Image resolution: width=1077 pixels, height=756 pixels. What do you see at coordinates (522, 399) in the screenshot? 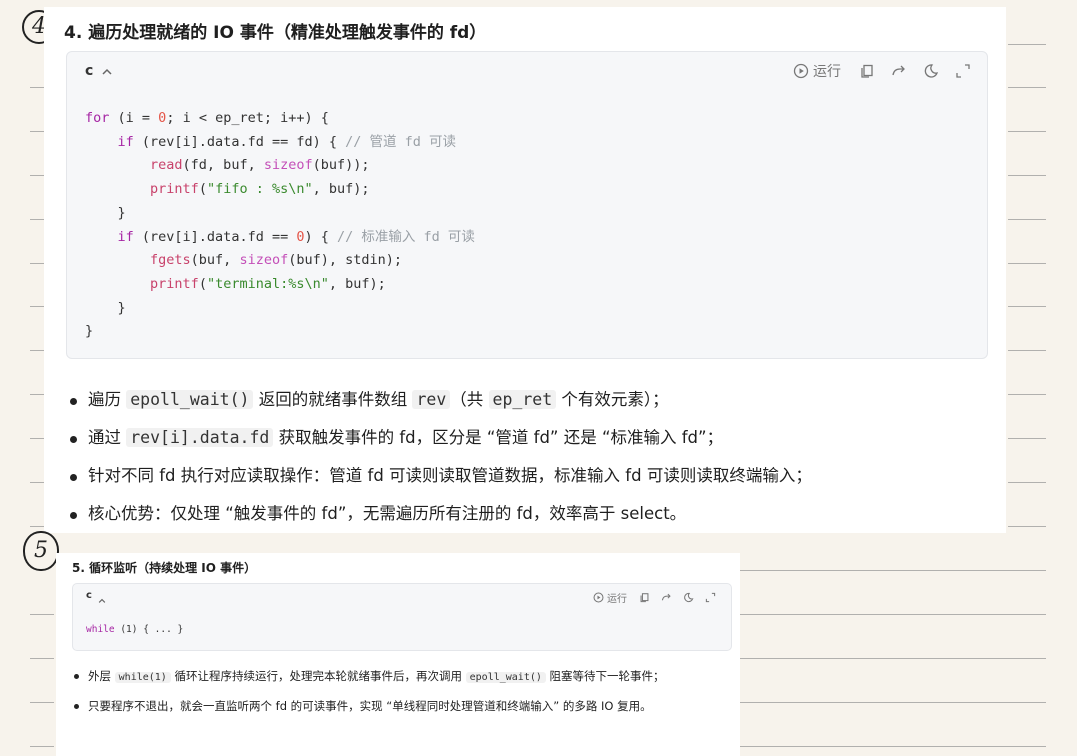
I see `inline-code: ep_ret` at bounding box center [522, 399].